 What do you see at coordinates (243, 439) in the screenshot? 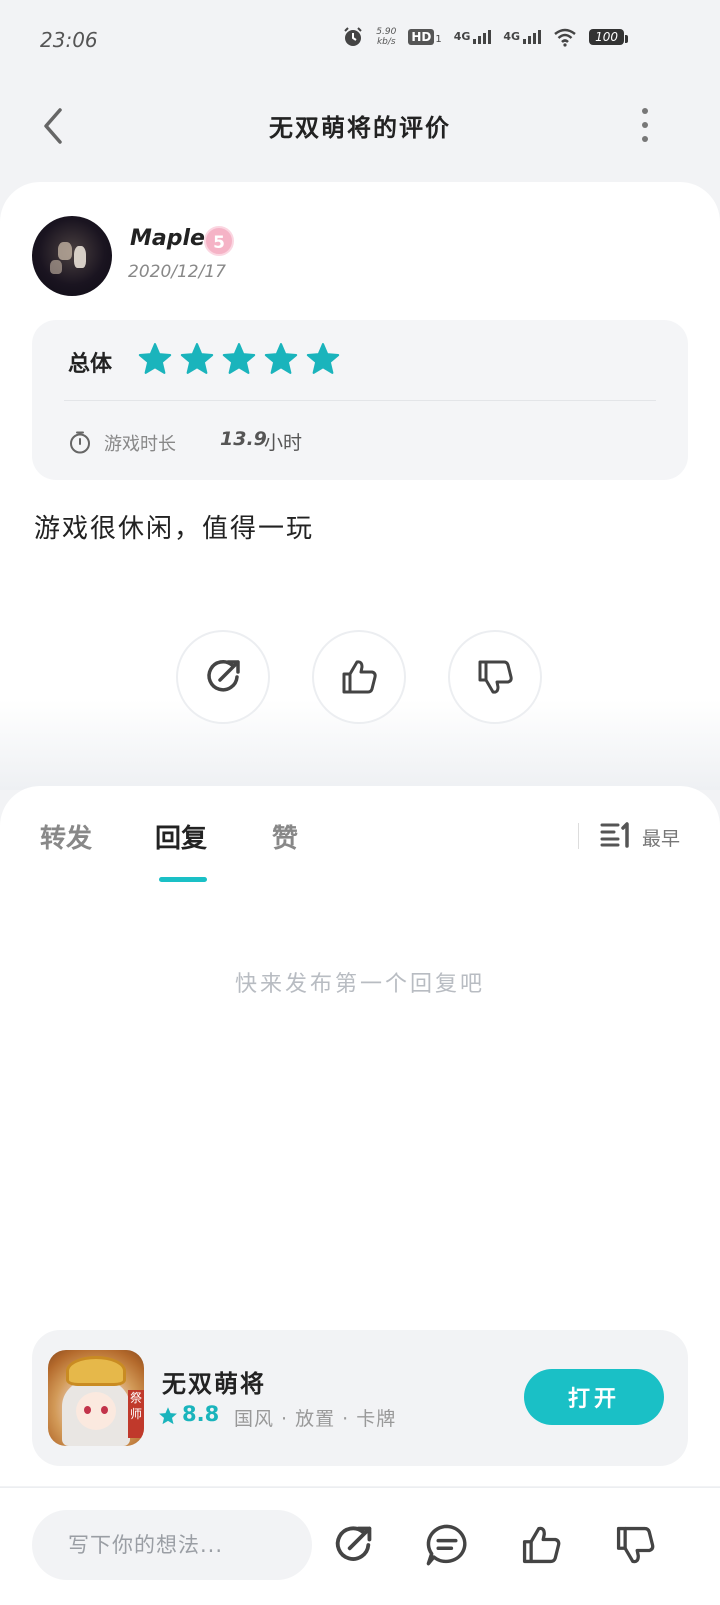
I see `playtime-value: 13.9` at bounding box center [243, 439].